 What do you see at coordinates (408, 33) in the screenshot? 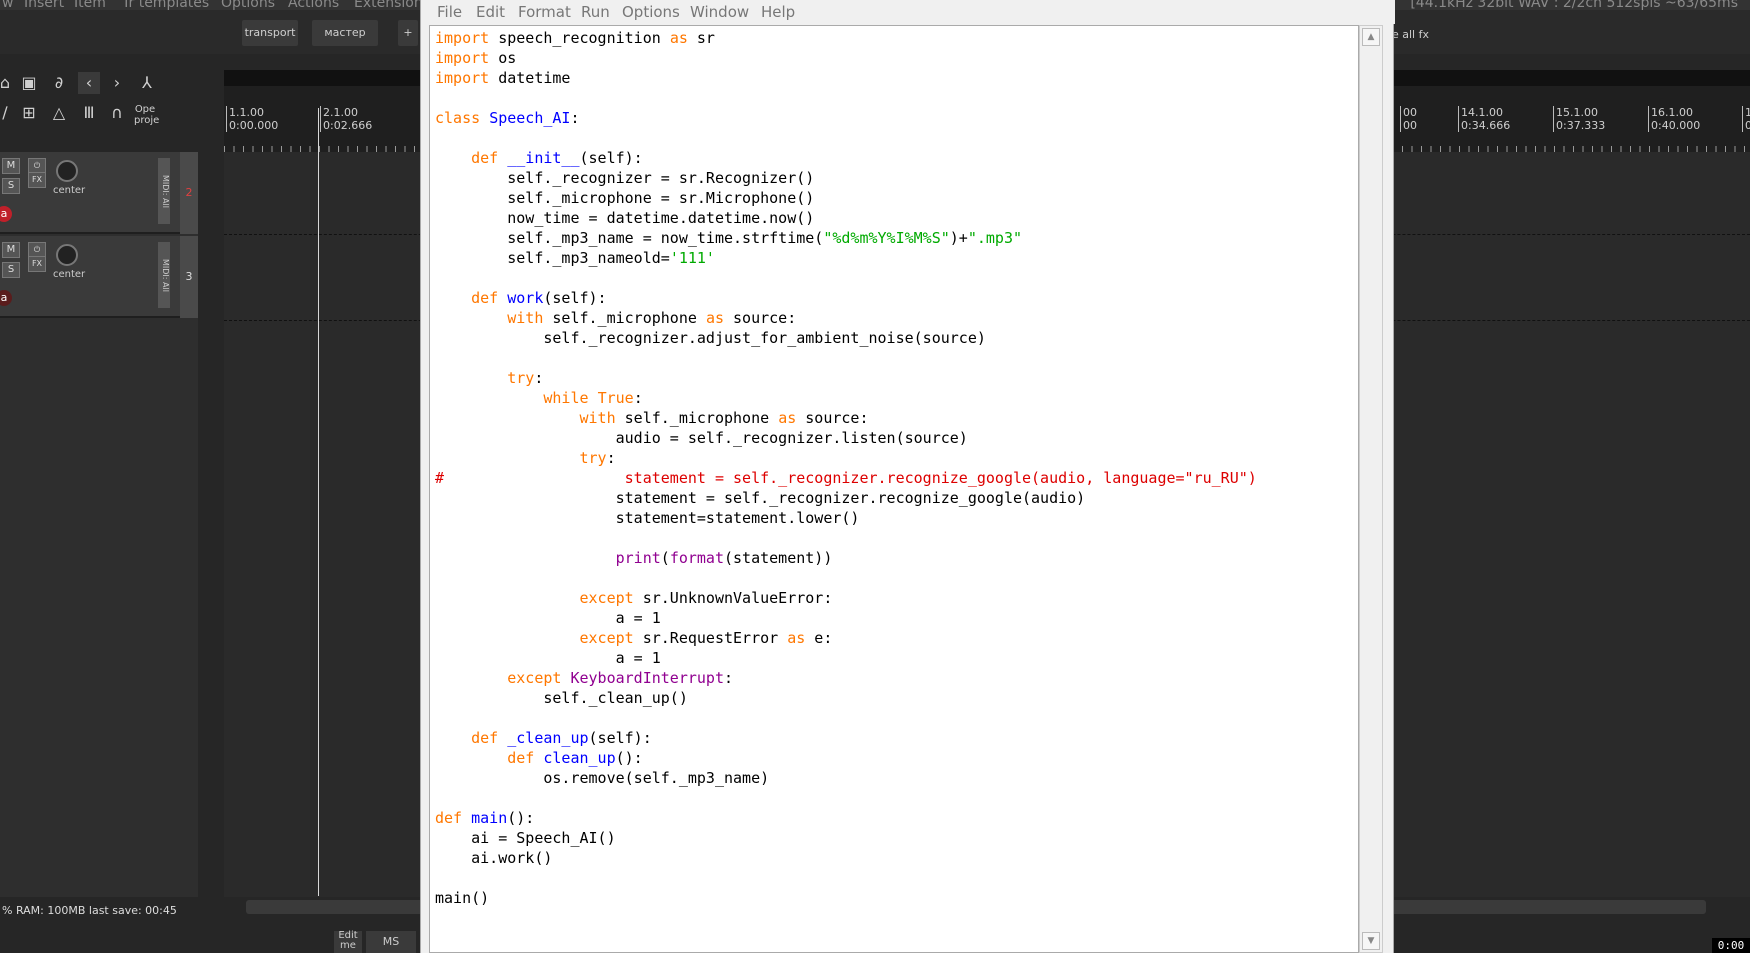
I see `tab-add: +` at bounding box center [408, 33].